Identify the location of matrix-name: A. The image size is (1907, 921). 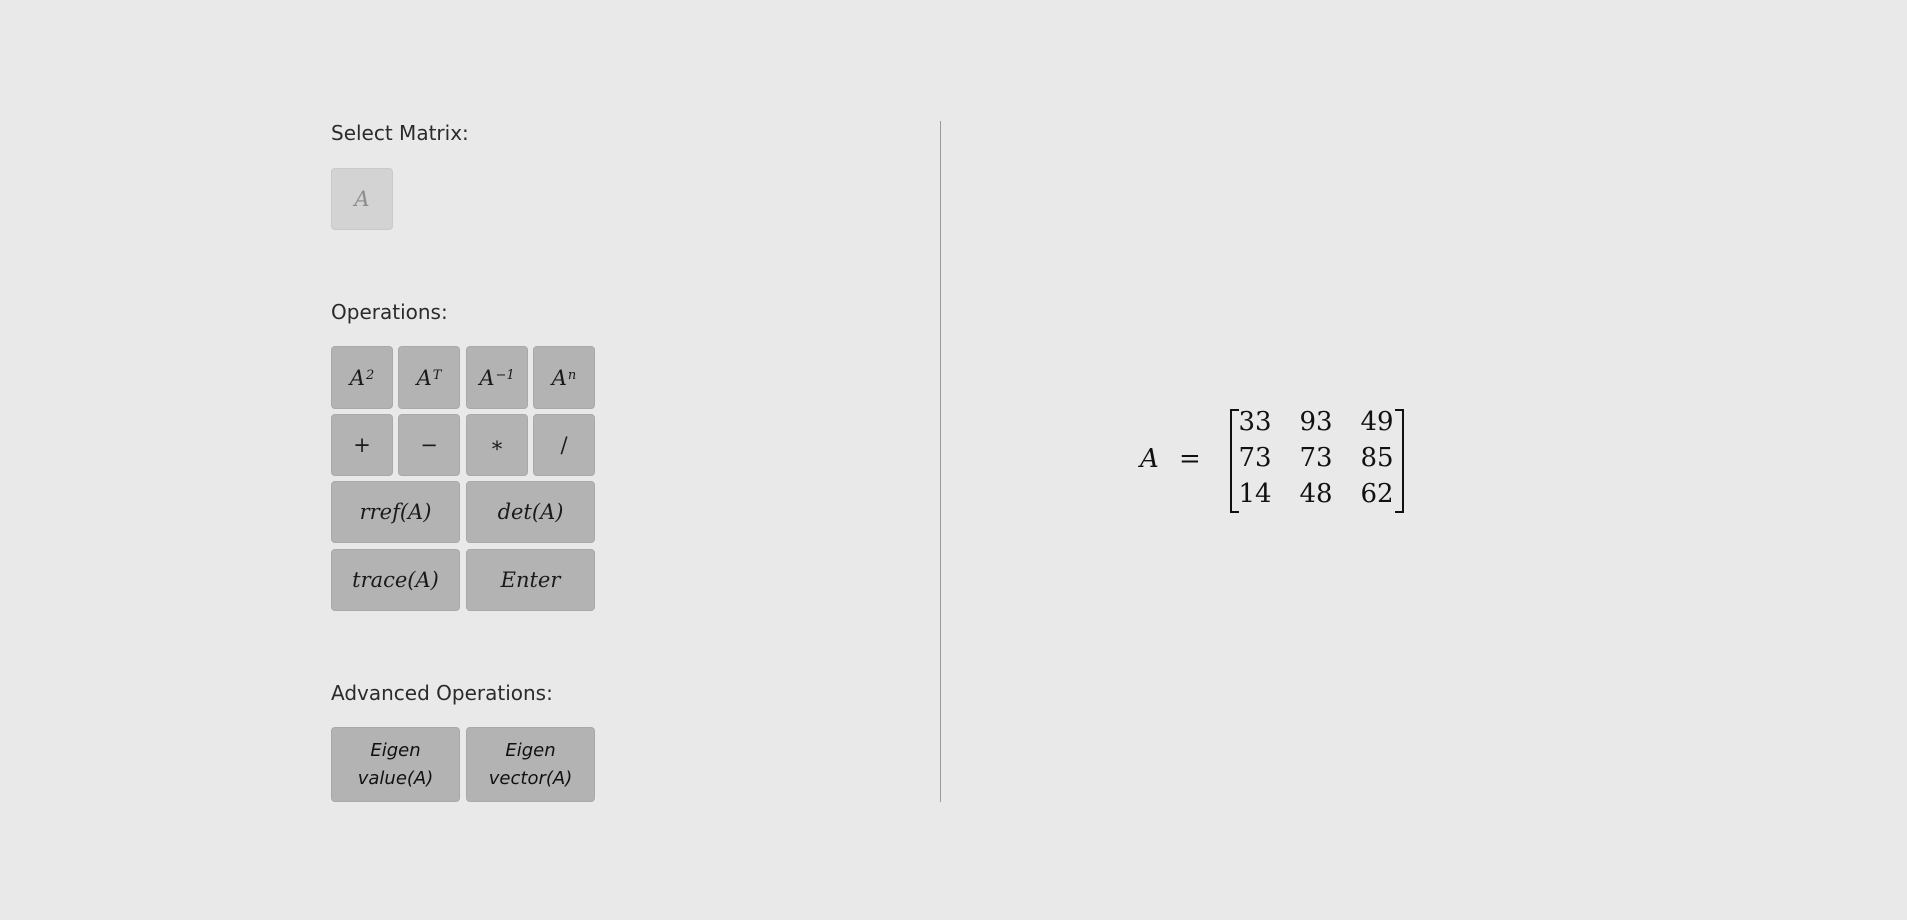
(1149, 459).